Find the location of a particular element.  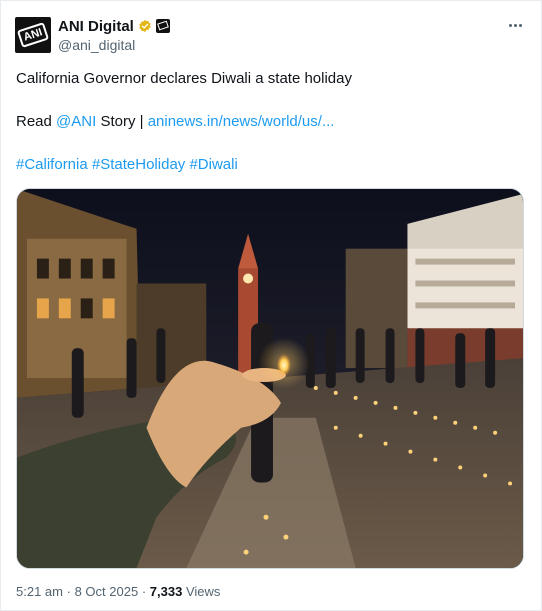

read-prefix: Read is located at coordinates (34, 121).